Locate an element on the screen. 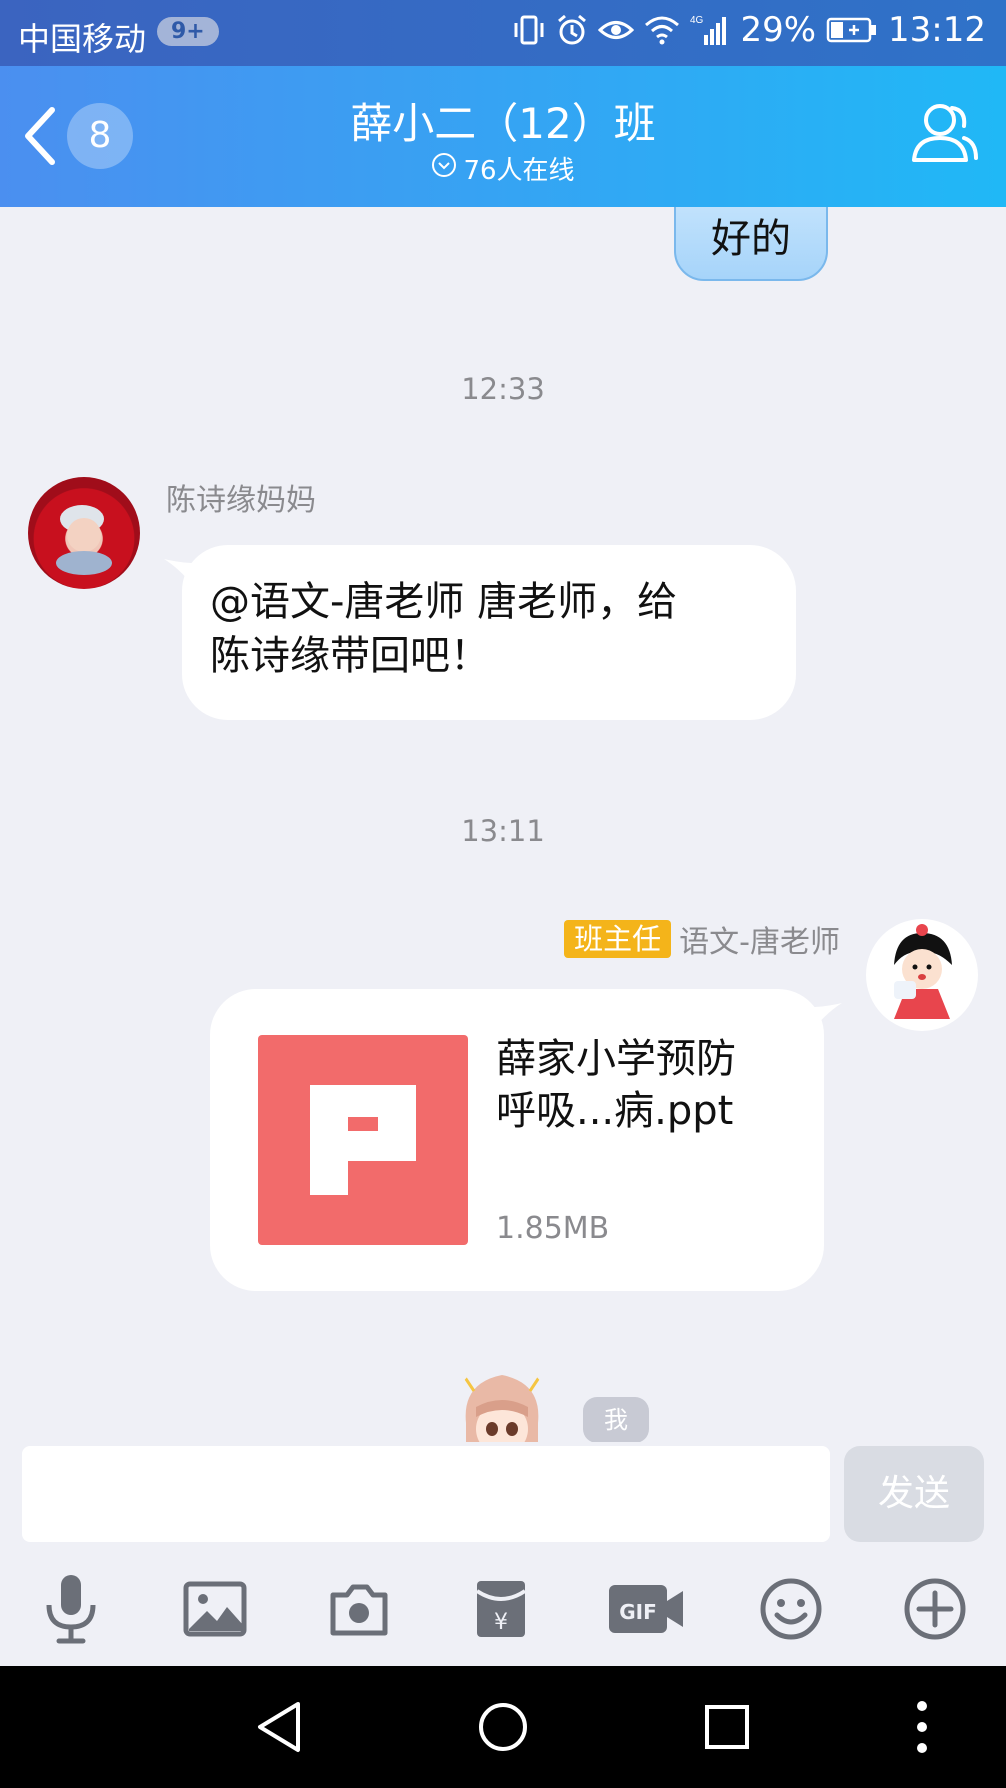 The image size is (1006, 1788). svg-text: GIF is located at coordinates (638, 1612).